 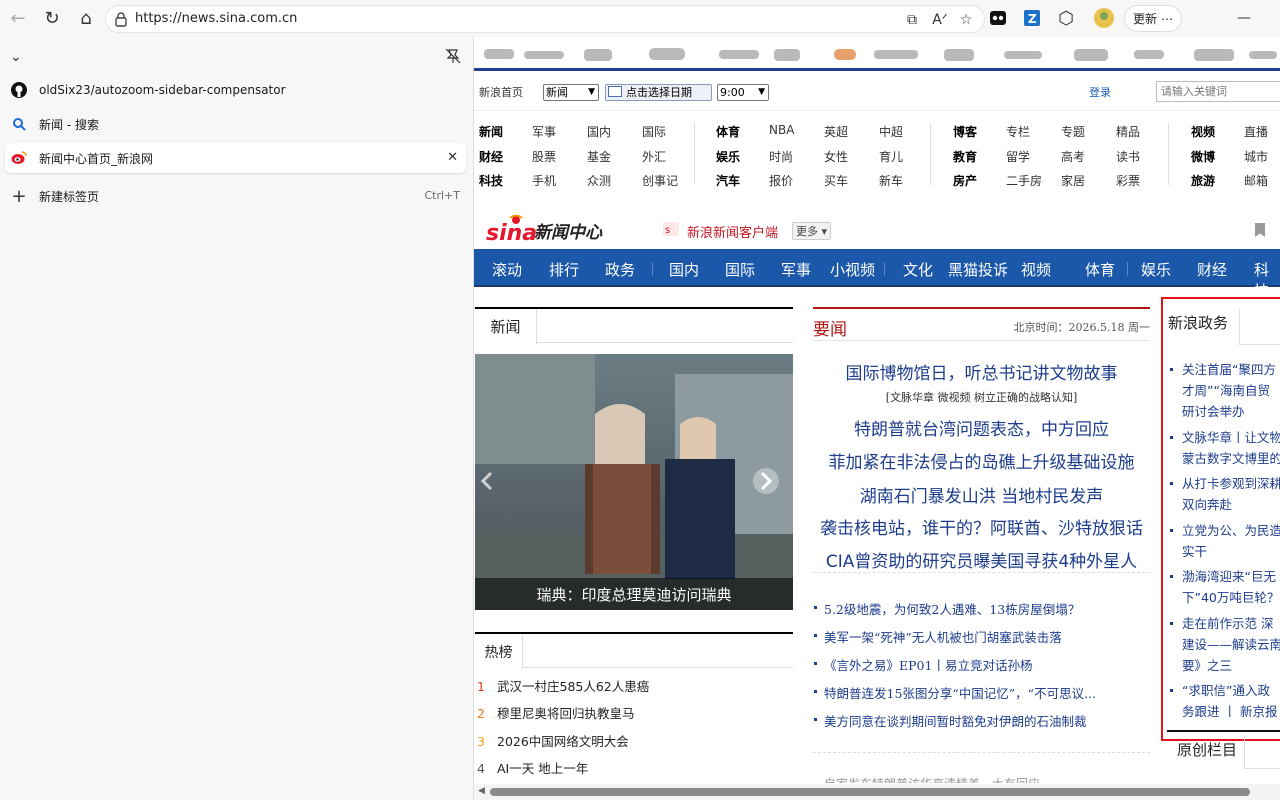 What do you see at coordinates (532, 767) in the screenshot?
I see `hot-list-item: 4 AI一天 地上一年` at bounding box center [532, 767].